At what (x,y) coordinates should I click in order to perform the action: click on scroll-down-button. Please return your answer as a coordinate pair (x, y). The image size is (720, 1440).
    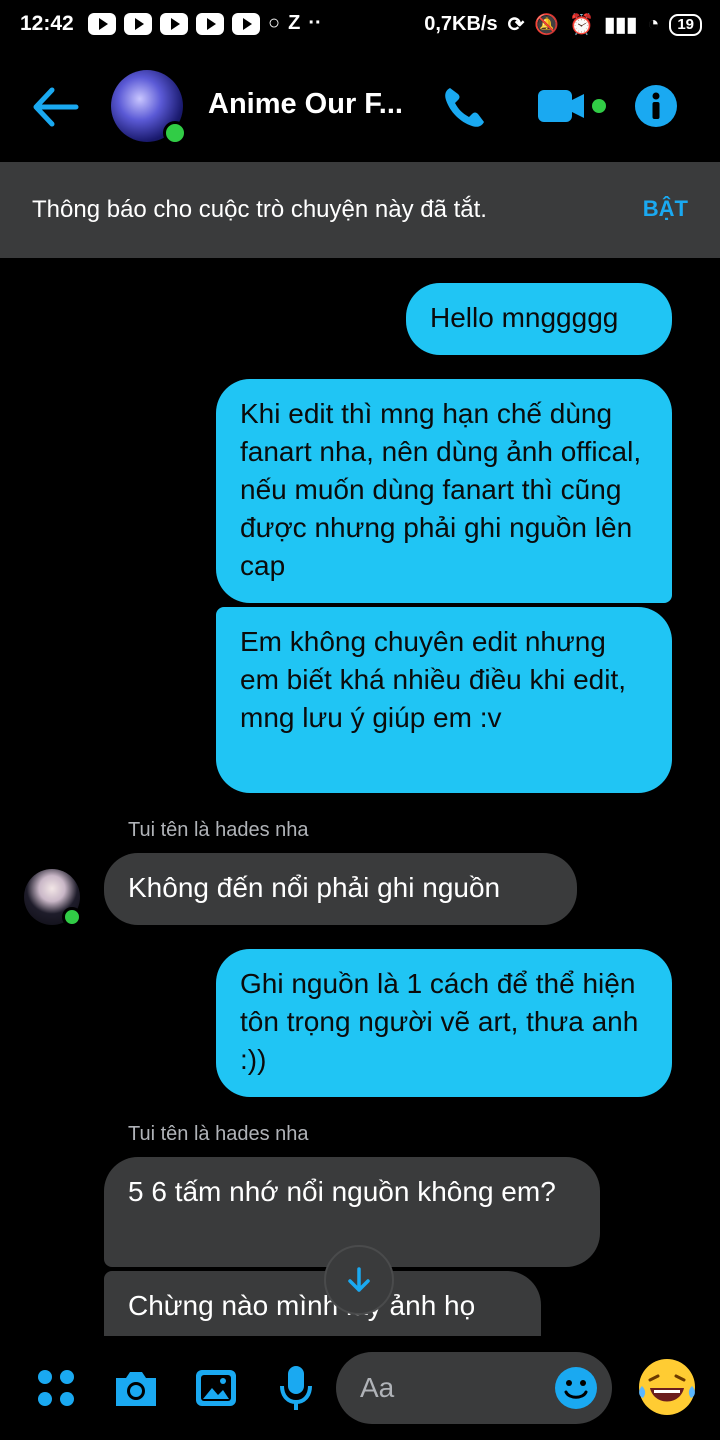
    Looking at the image, I should click on (359, 1280).